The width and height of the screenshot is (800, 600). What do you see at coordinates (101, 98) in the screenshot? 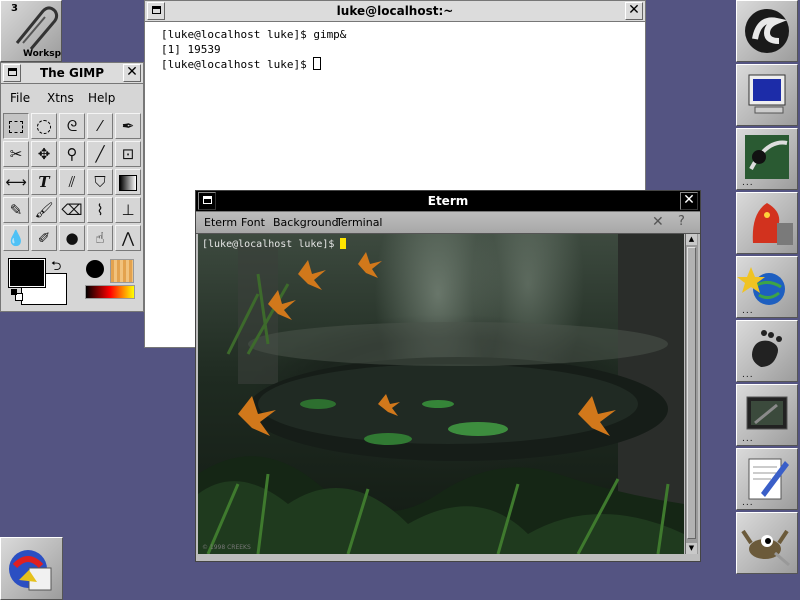
I see `menu-help: Help` at bounding box center [101, 98].